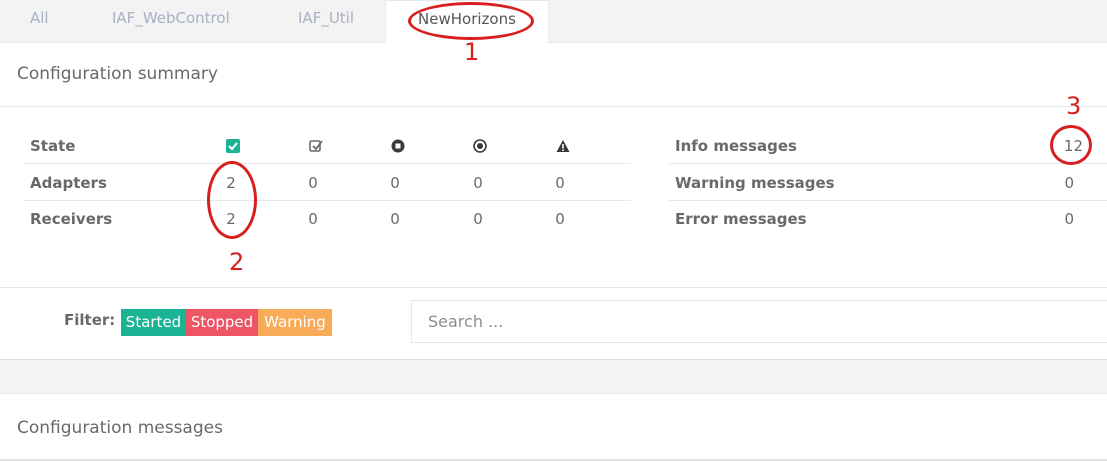  What do you see at coordinates (553, 427) in the screenshot?
I see `configuration-messages-panel: Configuration messages` at bounding box center [553, 427].